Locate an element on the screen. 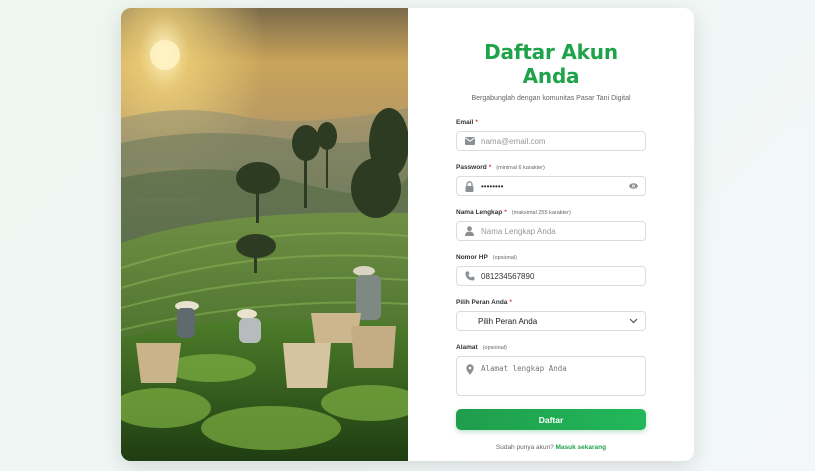 The height and width of the screenshot is (471, 815). role-group: Pilih Peran Anda * Pilih Peran Anda is located at coordinates (551, 315).